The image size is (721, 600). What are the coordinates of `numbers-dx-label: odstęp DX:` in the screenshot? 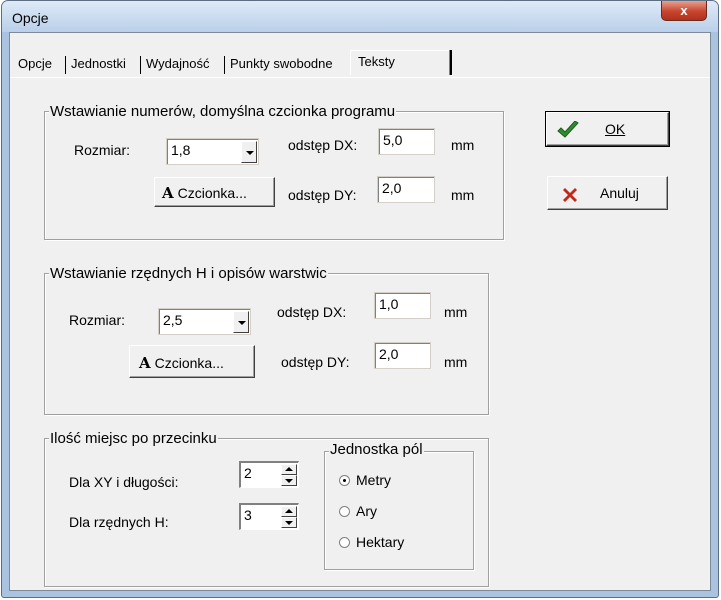 It's located at (323, 145).